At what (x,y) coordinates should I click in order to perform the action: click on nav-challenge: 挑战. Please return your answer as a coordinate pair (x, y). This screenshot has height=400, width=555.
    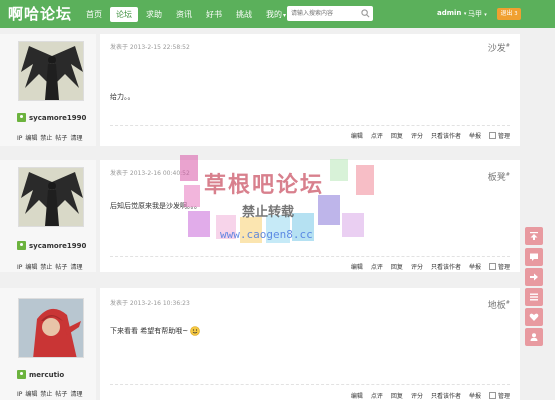
    Looking at the image, I should click on (244, 14).